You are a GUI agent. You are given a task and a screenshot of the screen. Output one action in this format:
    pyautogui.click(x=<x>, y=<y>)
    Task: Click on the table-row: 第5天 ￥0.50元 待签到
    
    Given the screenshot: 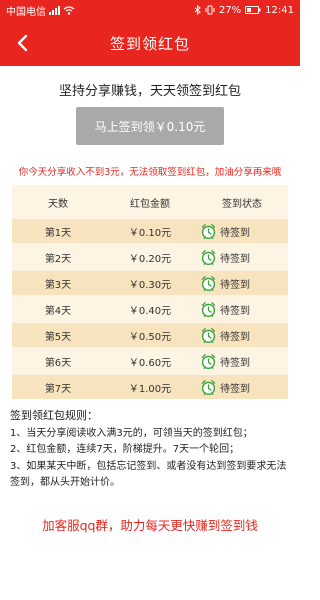 What is the action you would take?
    pyautogui.click(x=150, y=335)
    